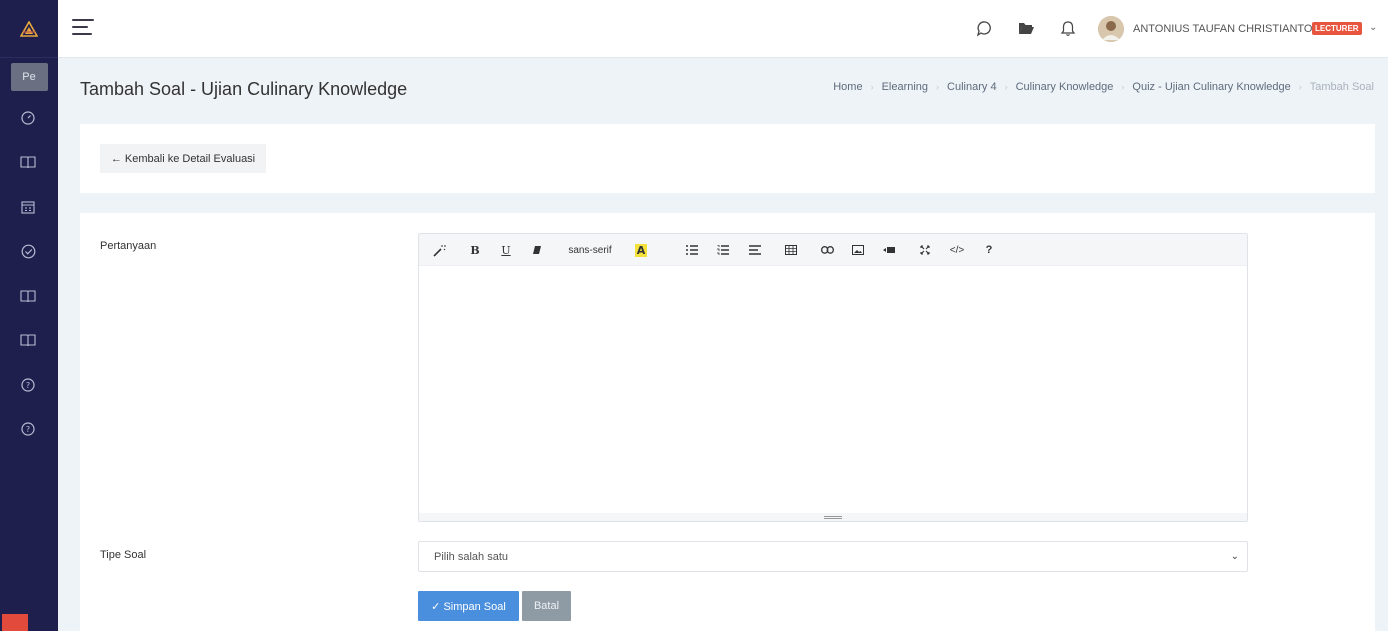  What do you see at coordinates (28, 251) in the screenshot?
I see `check-circle-icon` at bounding box center [28, 251].